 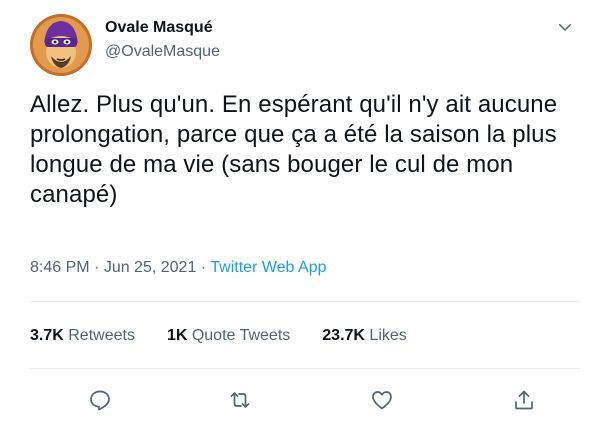 I want to click on retweet-icon, so click(x=240, y=400).